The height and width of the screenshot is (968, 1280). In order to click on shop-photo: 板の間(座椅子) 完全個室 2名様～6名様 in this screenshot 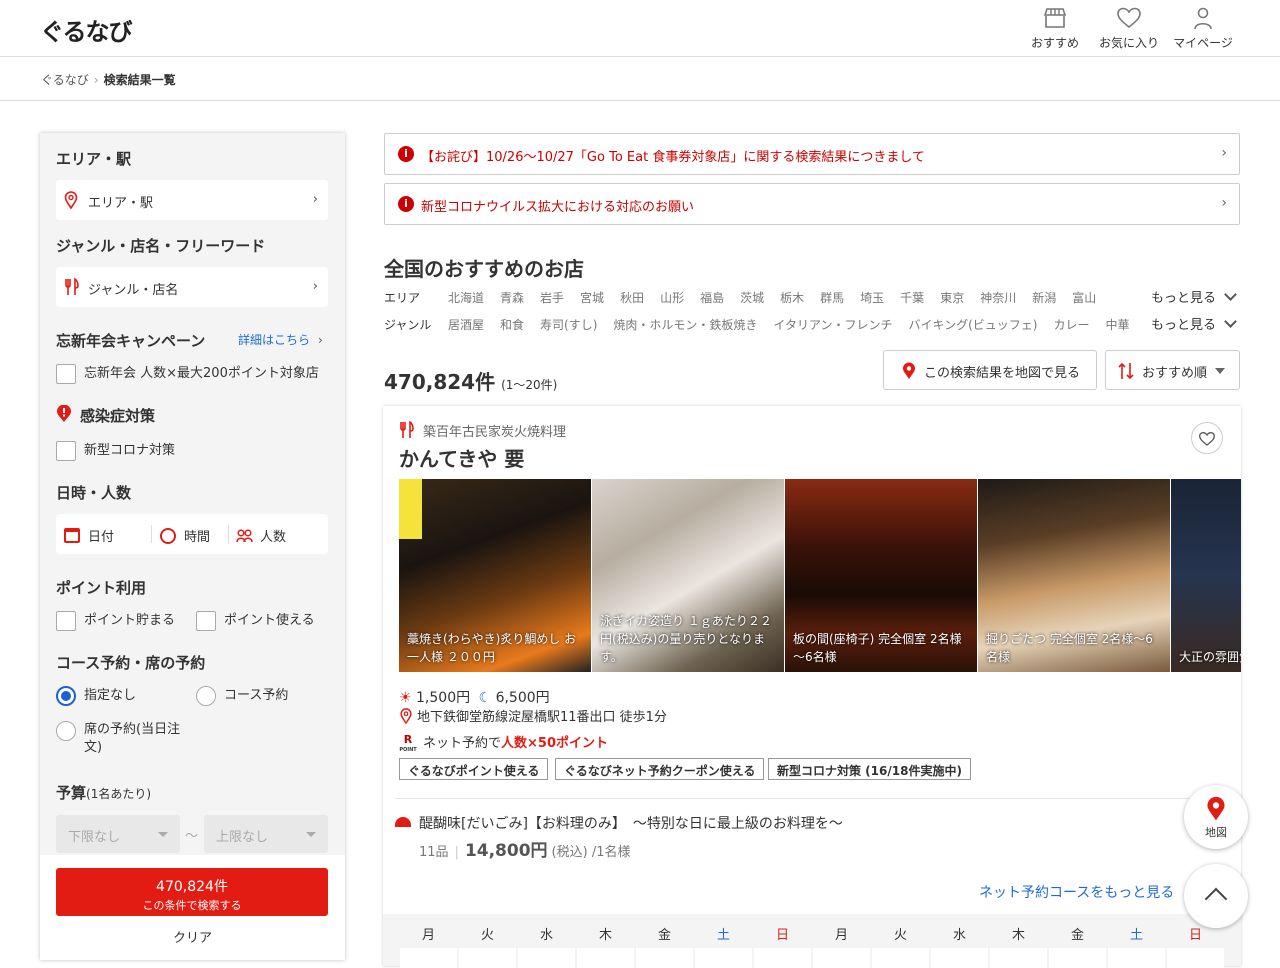, I will do `click(881, 575)`.